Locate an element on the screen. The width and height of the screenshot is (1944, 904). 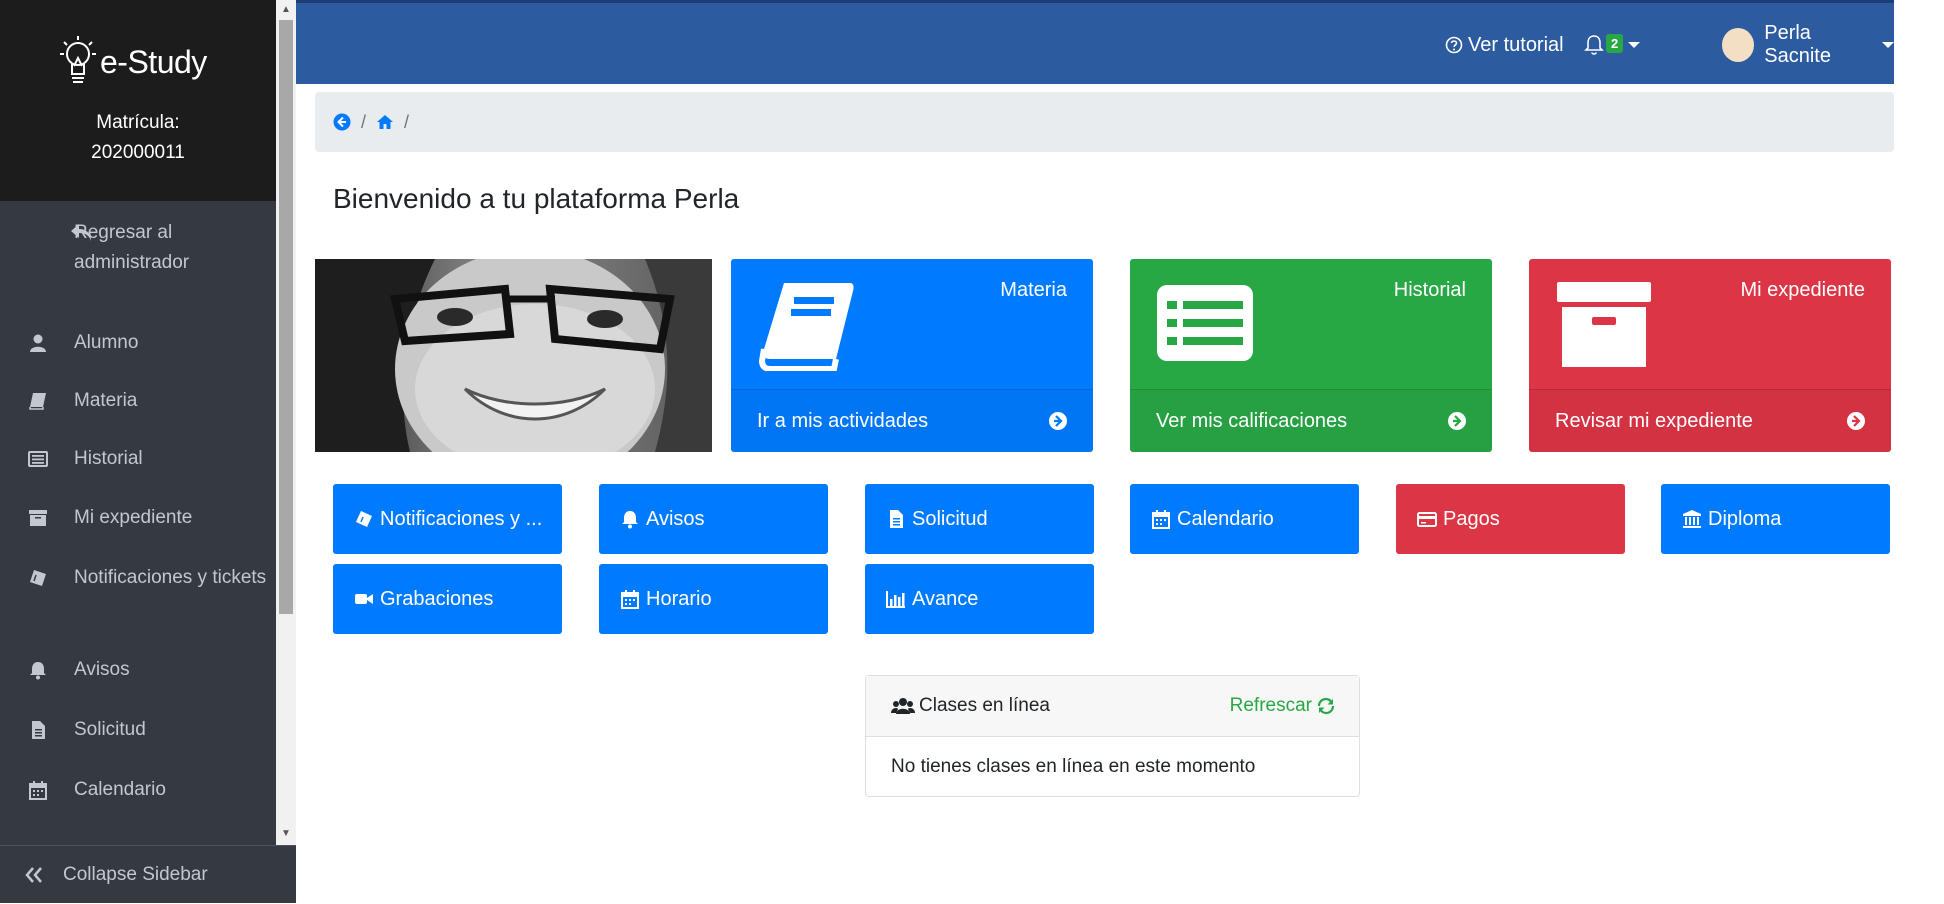
ticket-icon is located at coordinates (38, 578).